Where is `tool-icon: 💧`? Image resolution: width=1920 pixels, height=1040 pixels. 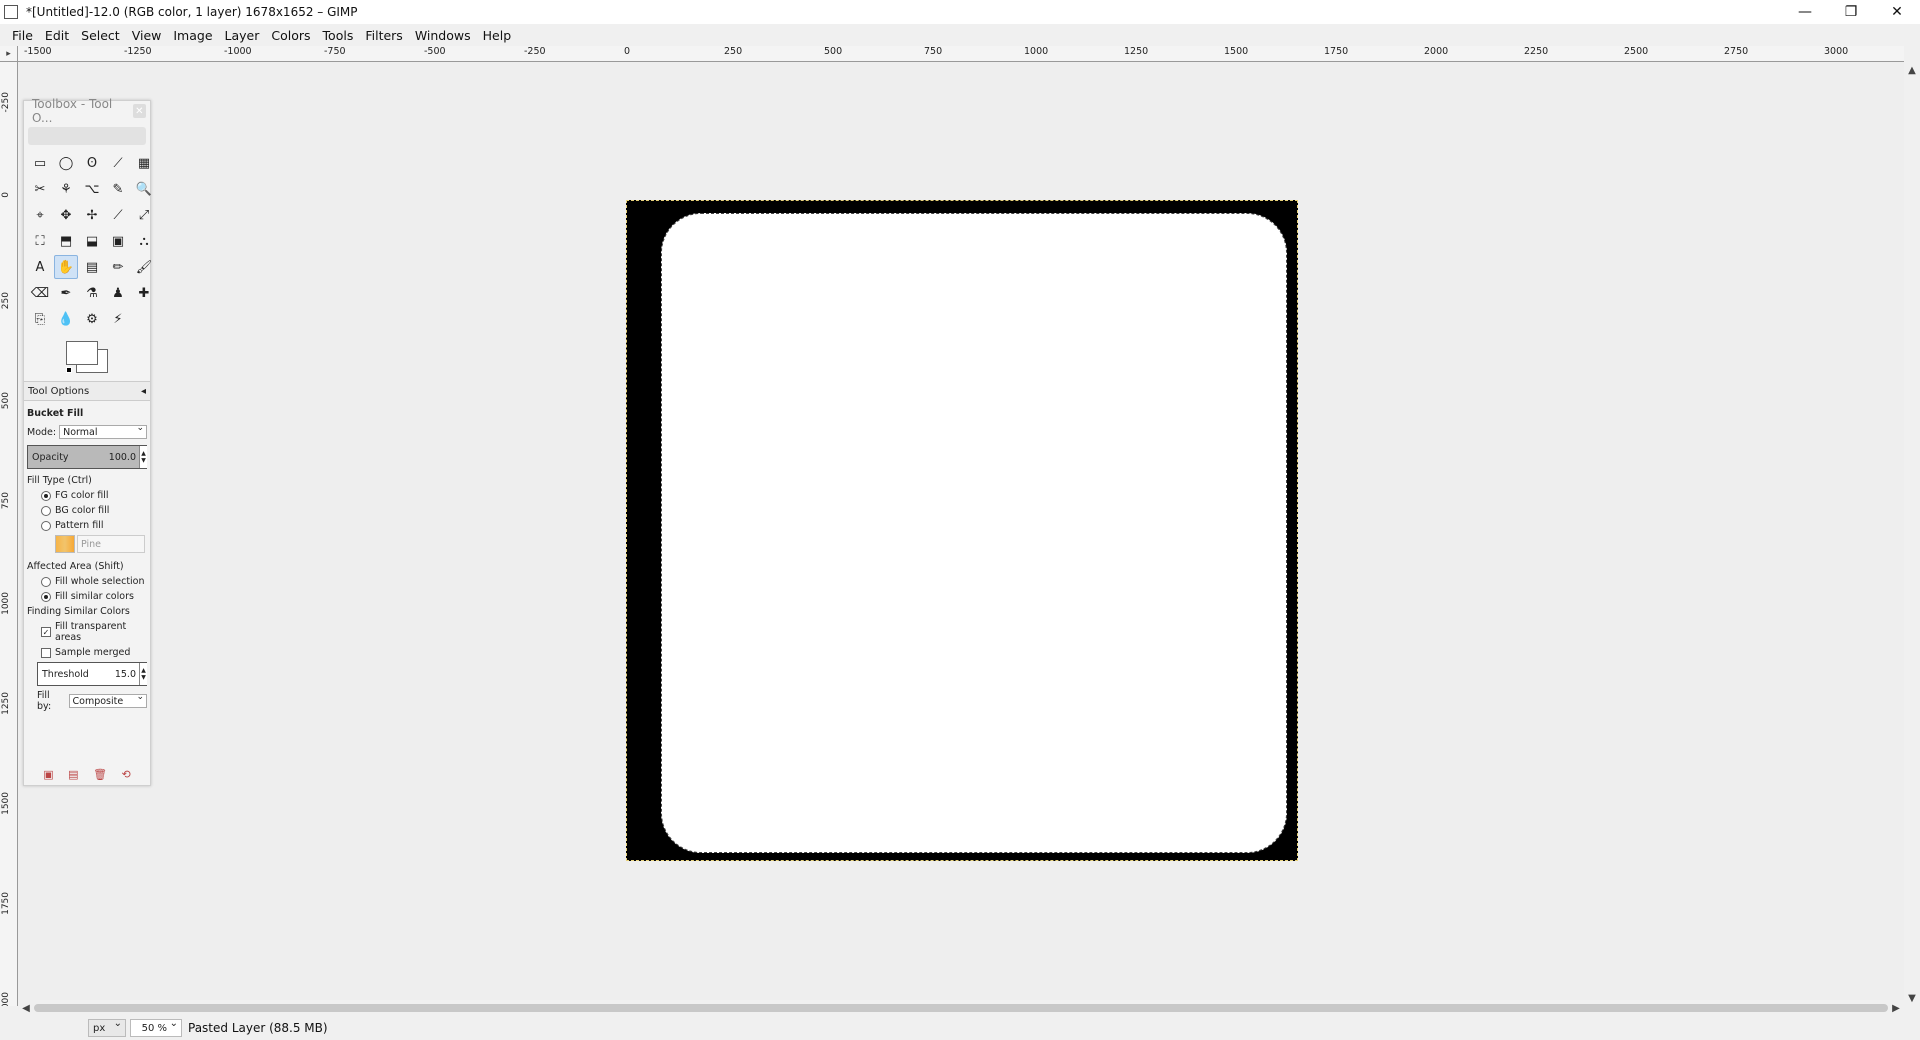 tool-icon: 💧 is located at coordinates (66, 319).